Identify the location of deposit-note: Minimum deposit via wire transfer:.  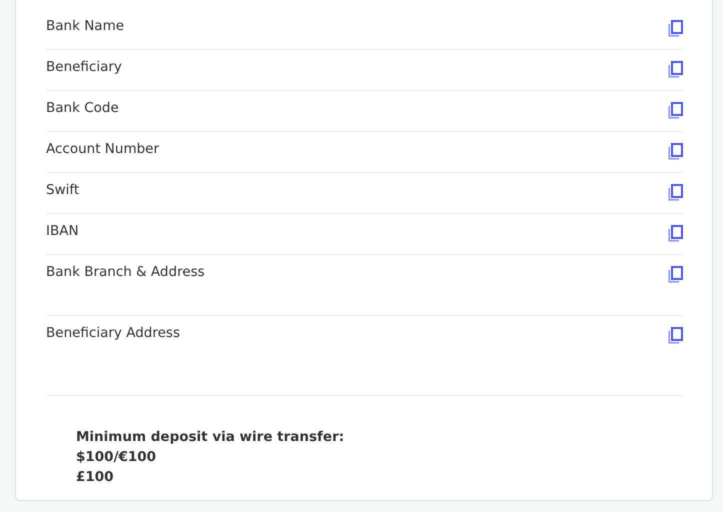
(211, 437).